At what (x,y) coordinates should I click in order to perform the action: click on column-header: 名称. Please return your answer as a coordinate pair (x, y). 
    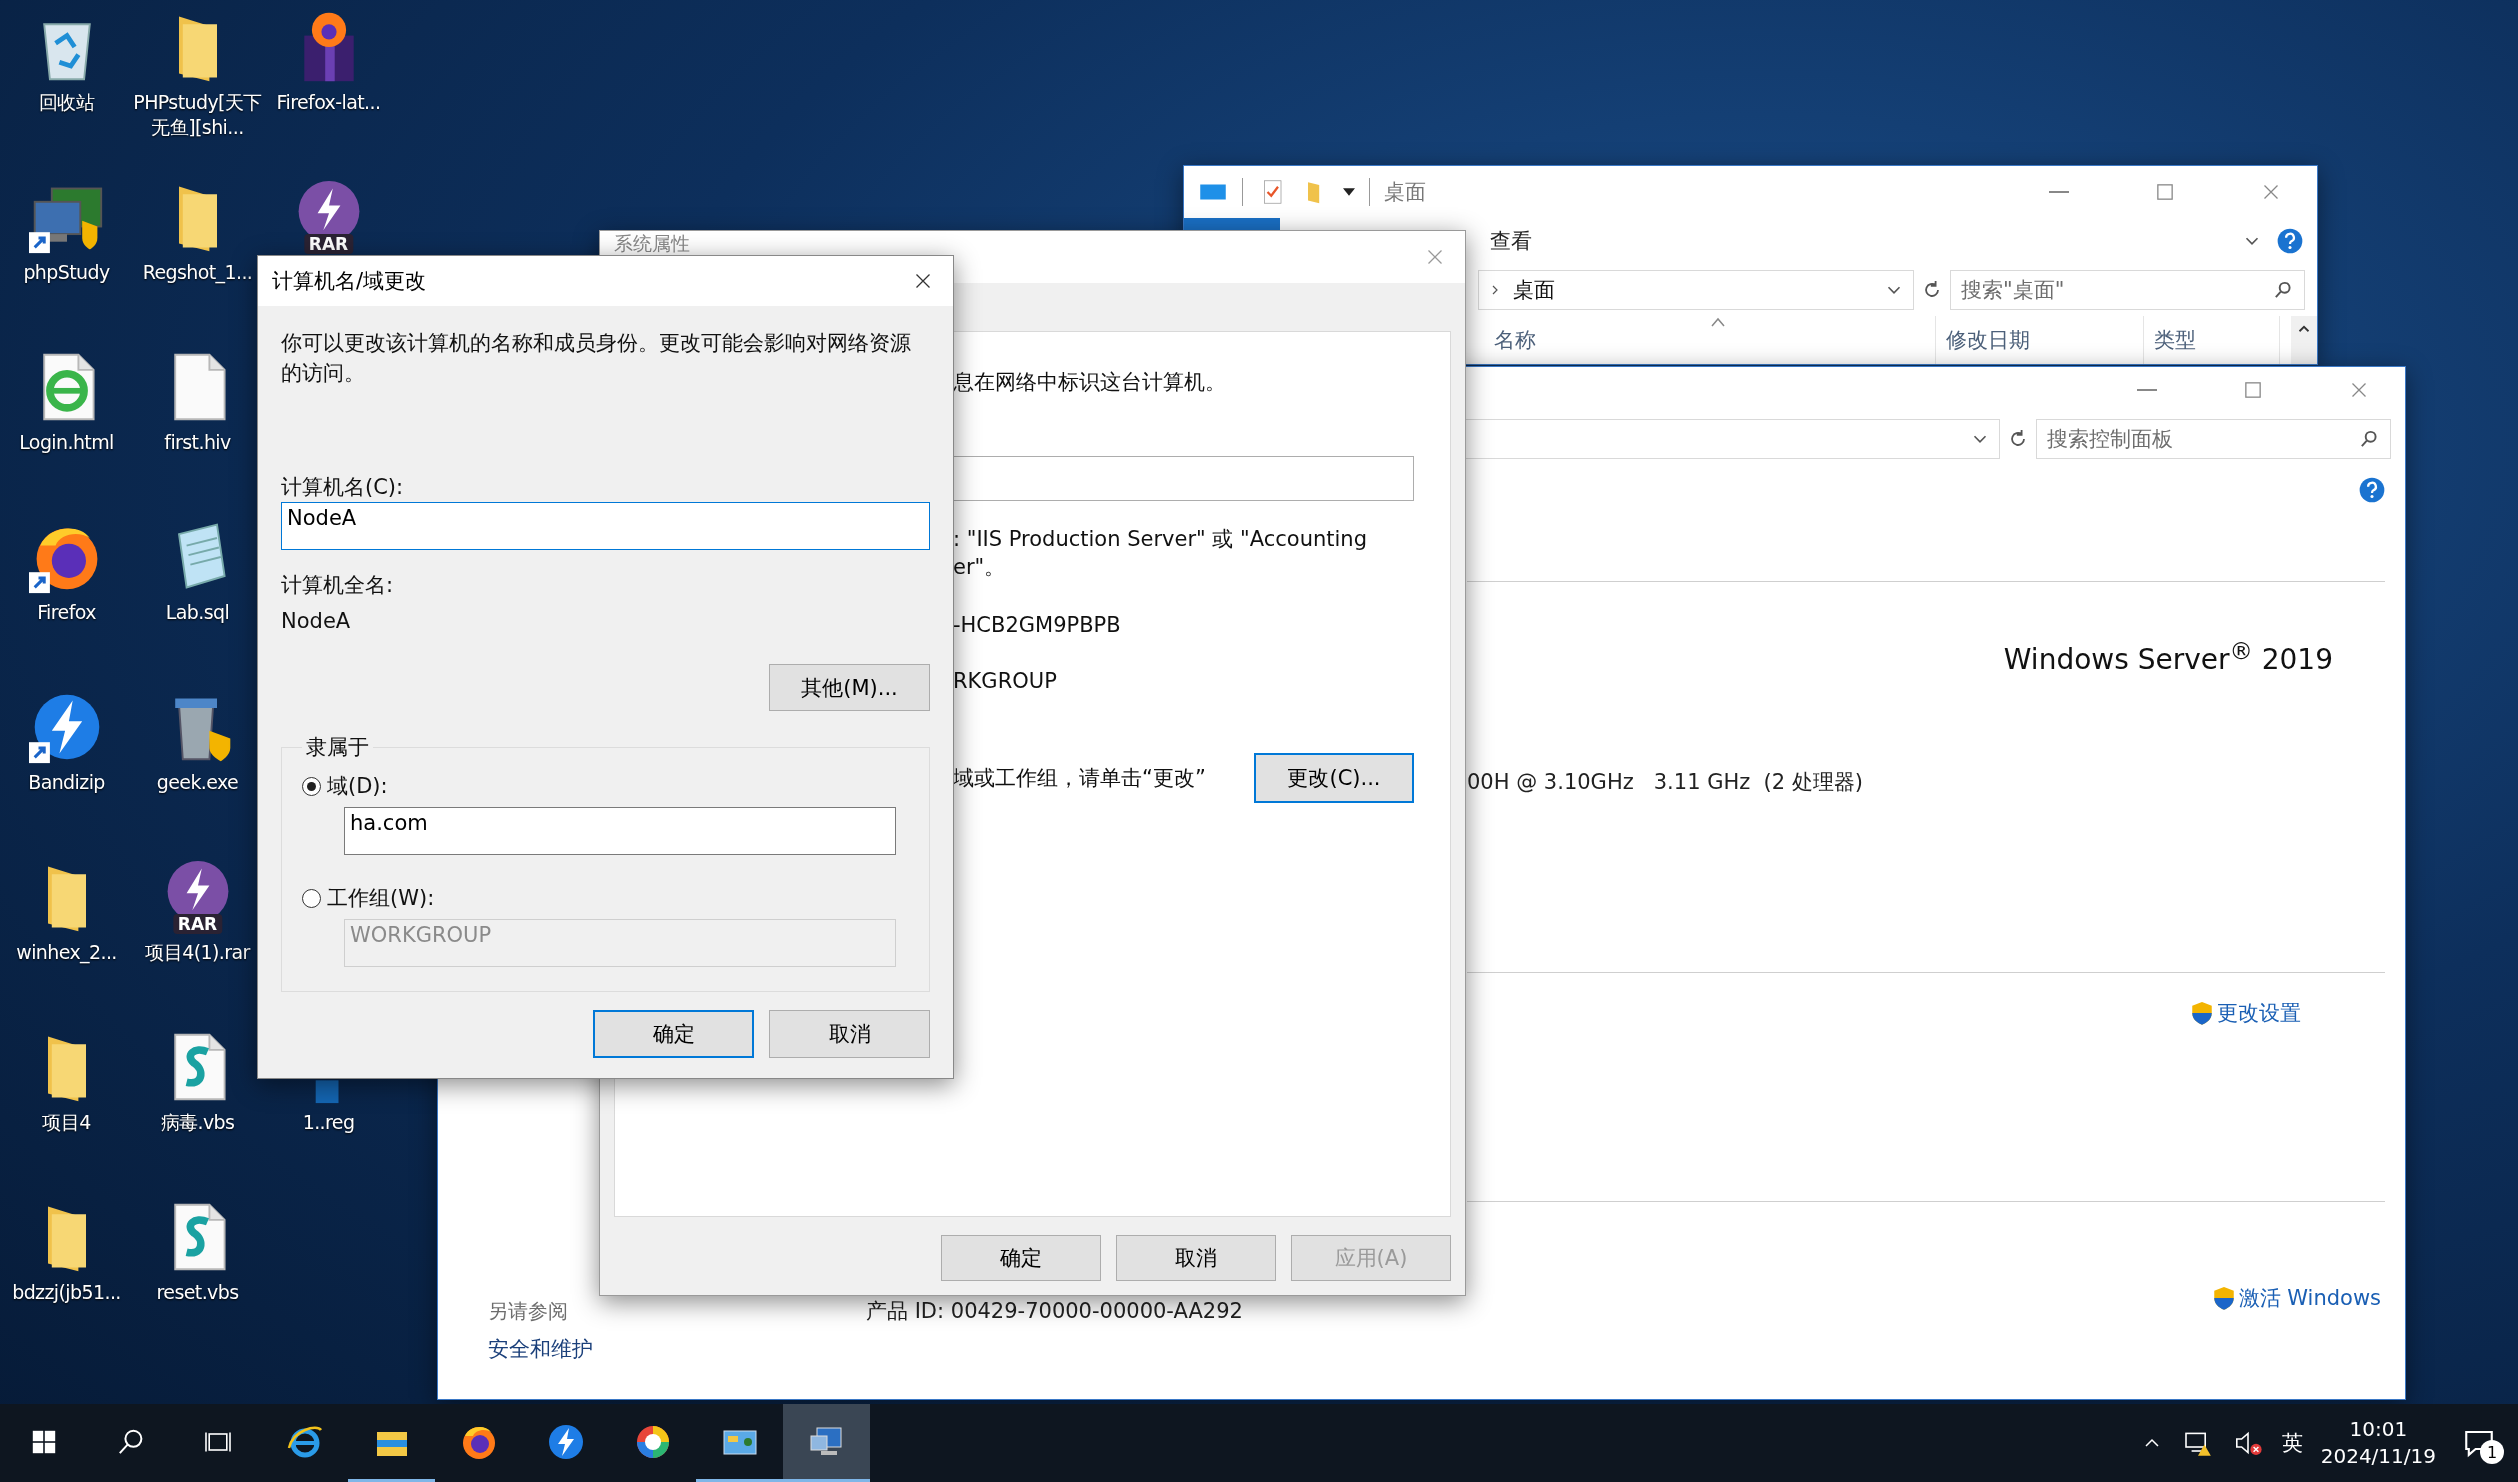
    Looking at the image, I should click on (1710, 340).